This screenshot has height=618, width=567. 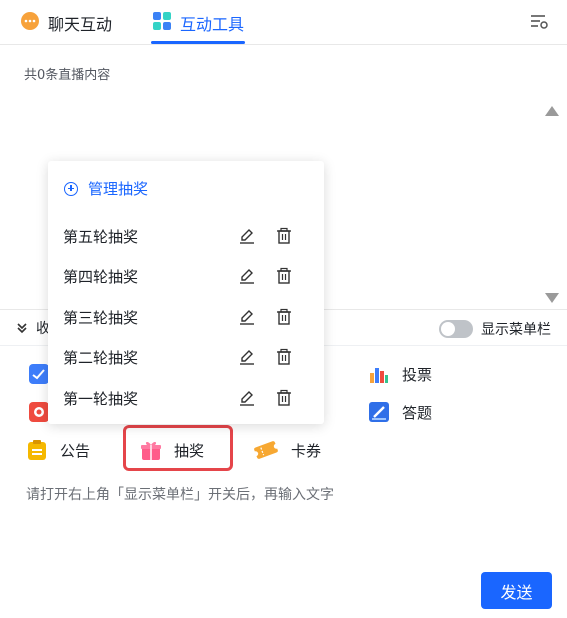 I want to click on lottery-item: 第三轮抽奖, so click(x=186, y=317).